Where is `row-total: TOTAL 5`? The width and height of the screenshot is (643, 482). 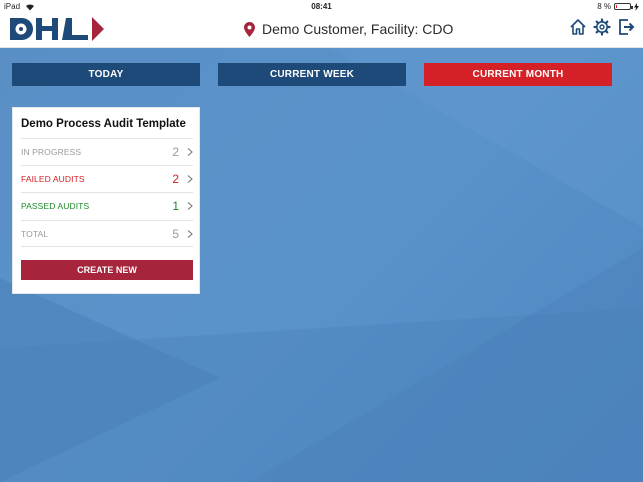
row-total: TOTAL 5 is located at coordinates (107, 233).